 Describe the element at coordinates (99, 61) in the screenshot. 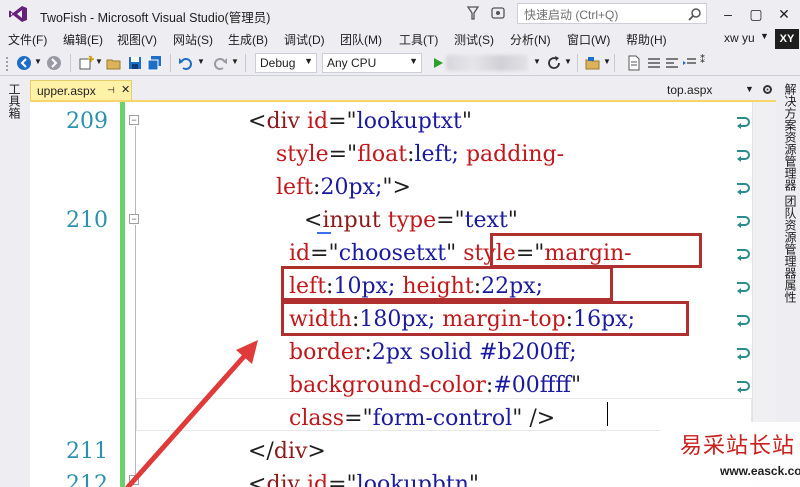

I see `new-dropdown-icon: ▼` at that location.